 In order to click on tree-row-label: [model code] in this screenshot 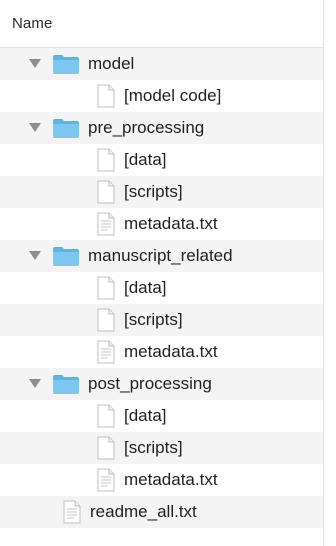, I will do `click(173, 95)`.